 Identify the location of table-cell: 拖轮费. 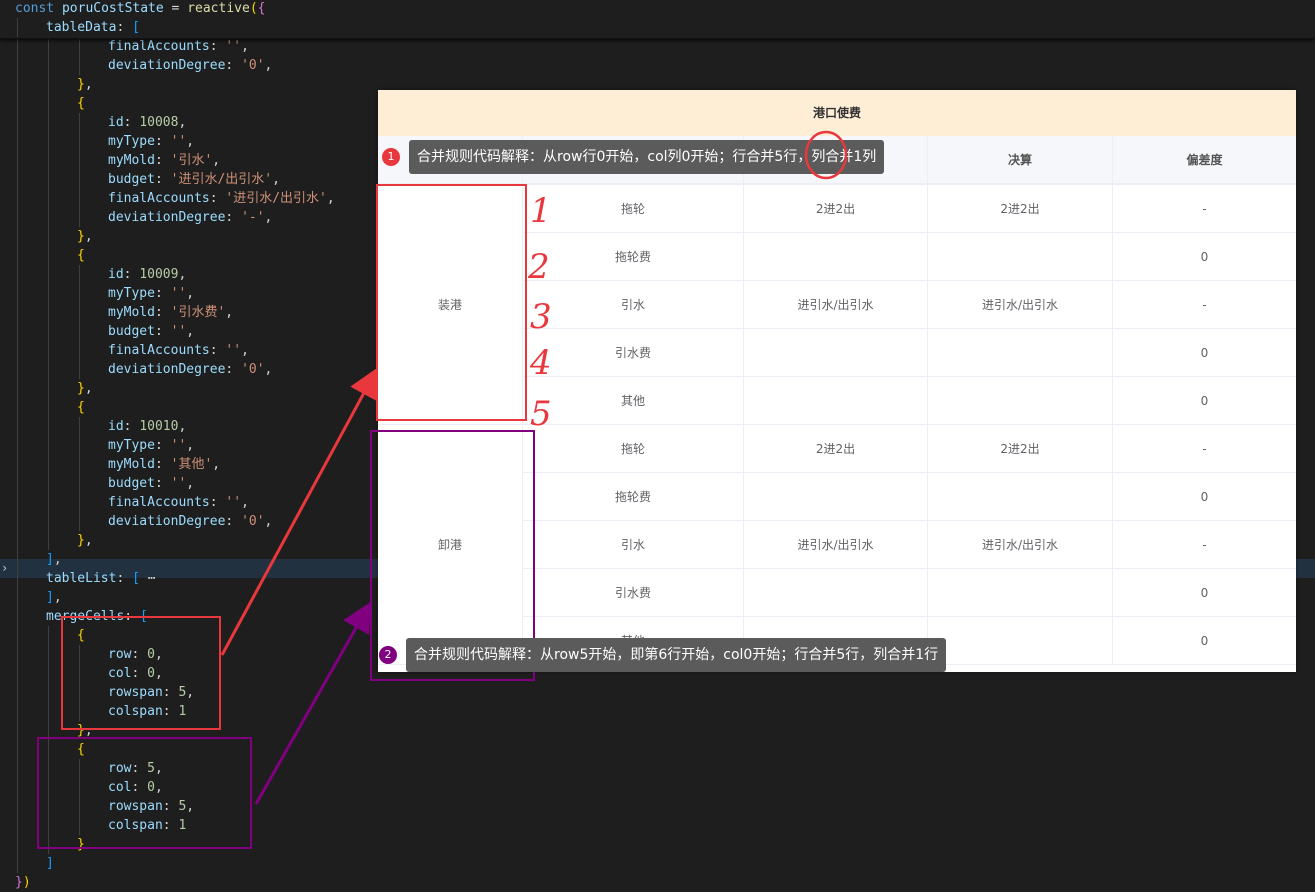
(633, 497).